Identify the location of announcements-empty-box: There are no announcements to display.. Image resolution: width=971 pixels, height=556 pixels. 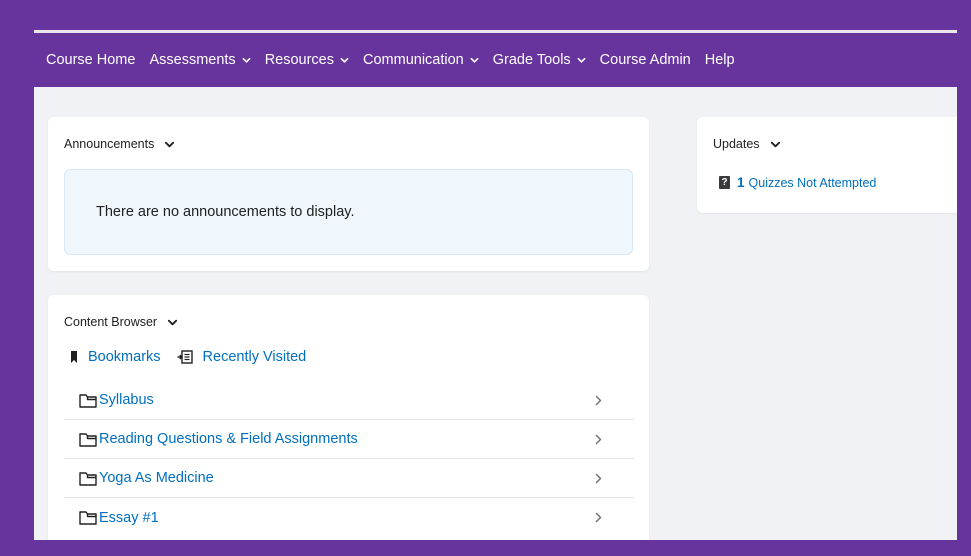
(348, 212).